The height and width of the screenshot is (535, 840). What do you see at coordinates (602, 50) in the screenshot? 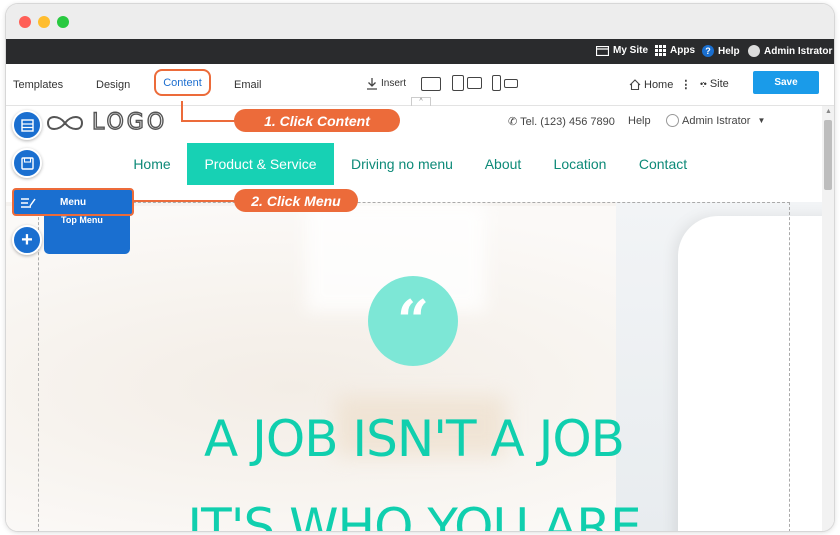
I see `browser-icon` at bounding box center [602, 50].